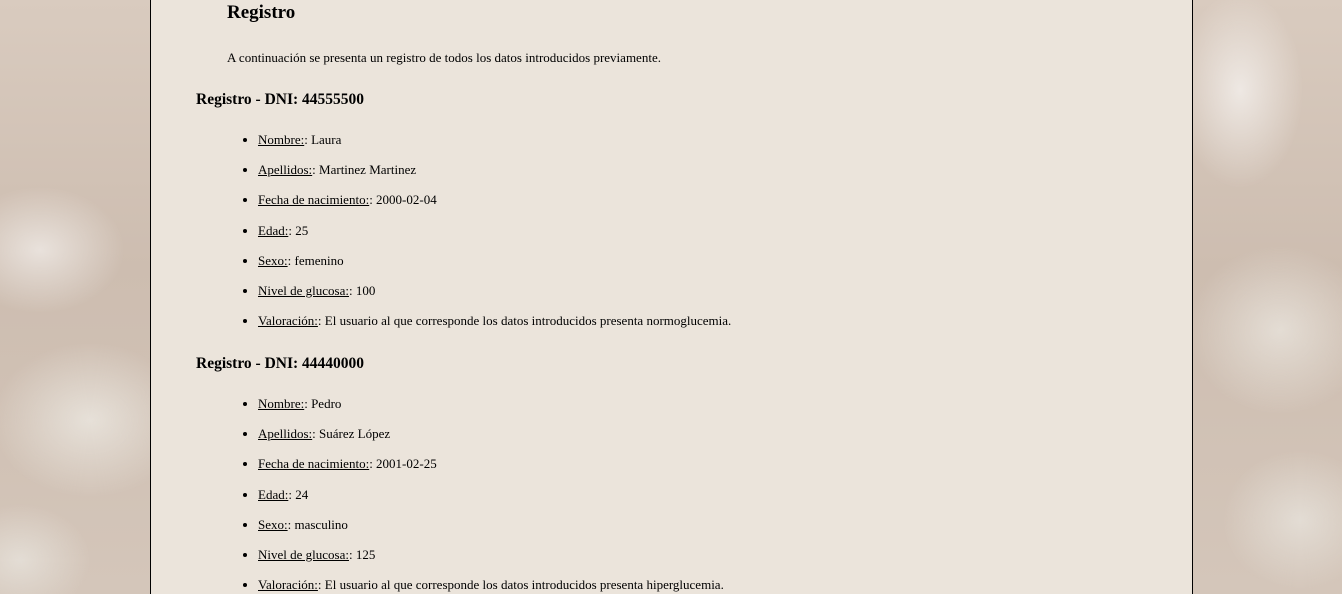 The height and width of the screenshot is (594, 1342). Describe the element at coordinates (494, 268) in the screenshot. I see `field-sexo: Sexo:: femenino` at that location.